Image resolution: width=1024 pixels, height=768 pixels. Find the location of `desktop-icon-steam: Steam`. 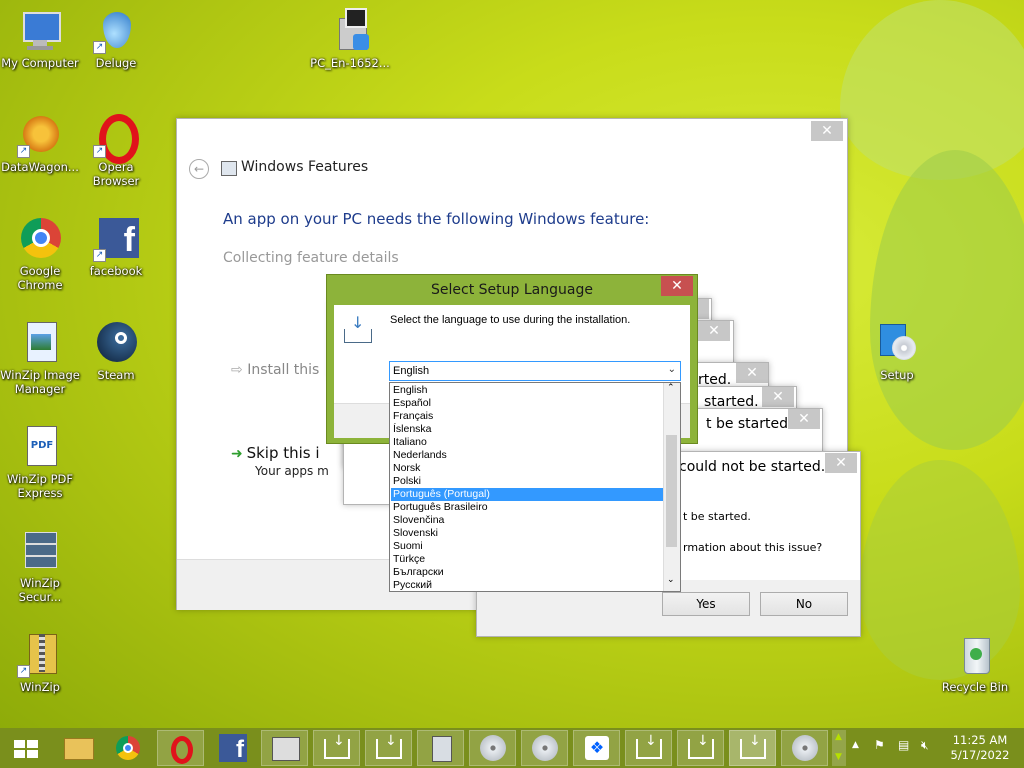

desktop-icon-steam: Steam is located at coordinates (116, 351).